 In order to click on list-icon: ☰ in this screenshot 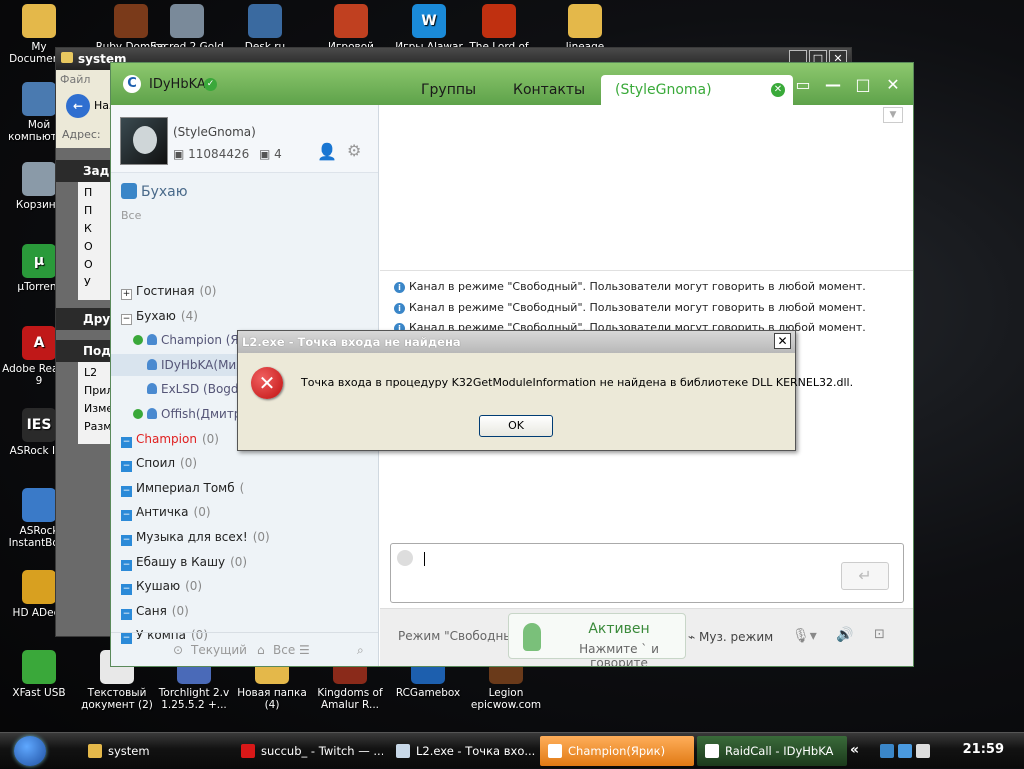, I will do `click(304, 650)`.